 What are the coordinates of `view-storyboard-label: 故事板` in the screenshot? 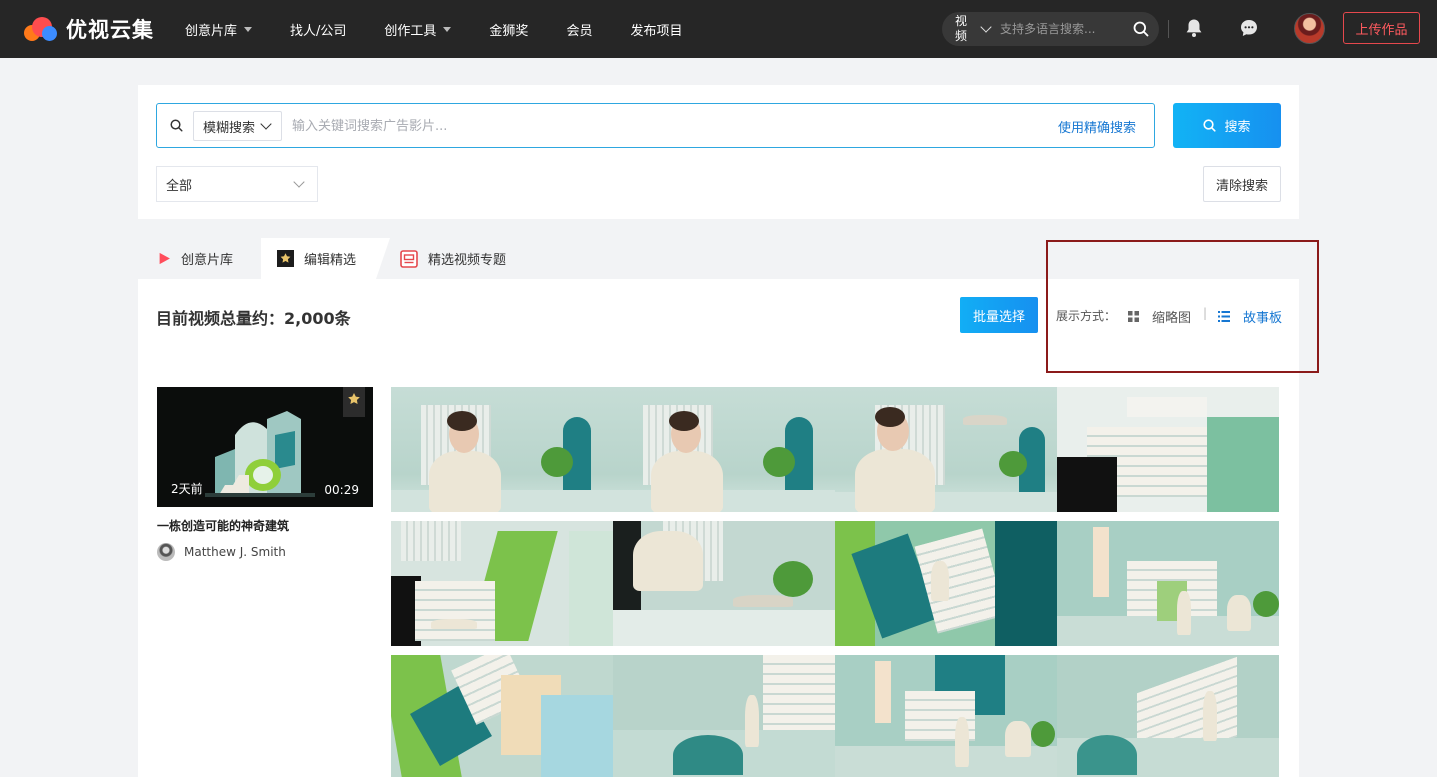 It's located at (1263, 318).